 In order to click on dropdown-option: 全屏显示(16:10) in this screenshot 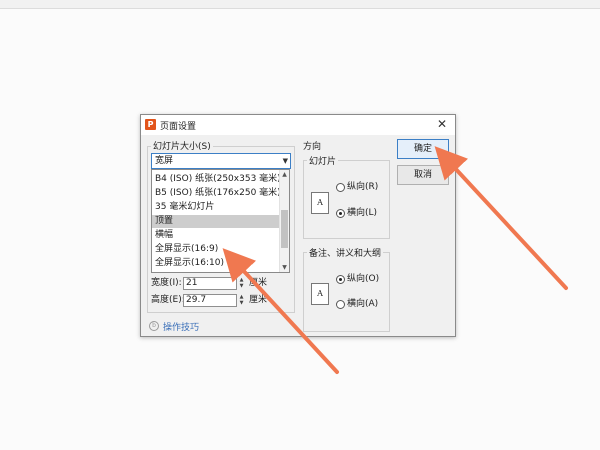, I will do `click(216, 263)`.